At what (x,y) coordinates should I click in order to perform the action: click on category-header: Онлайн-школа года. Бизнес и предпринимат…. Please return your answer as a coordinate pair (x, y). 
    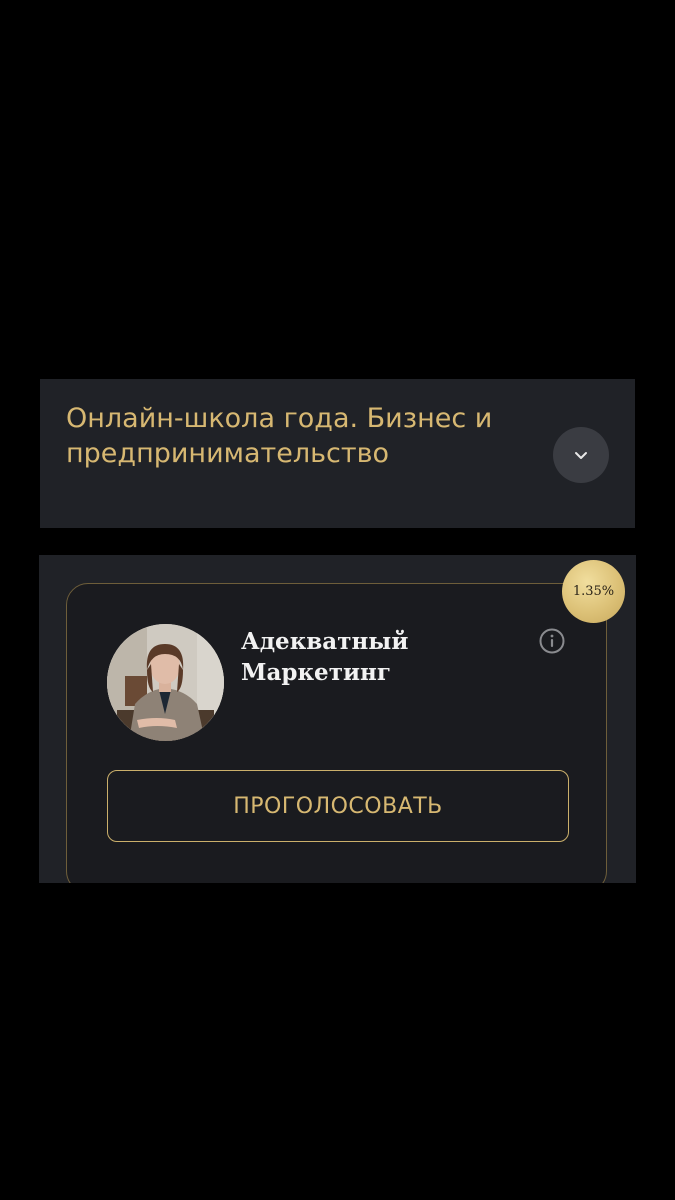
    Looking at the image, I should click on (337, 453).